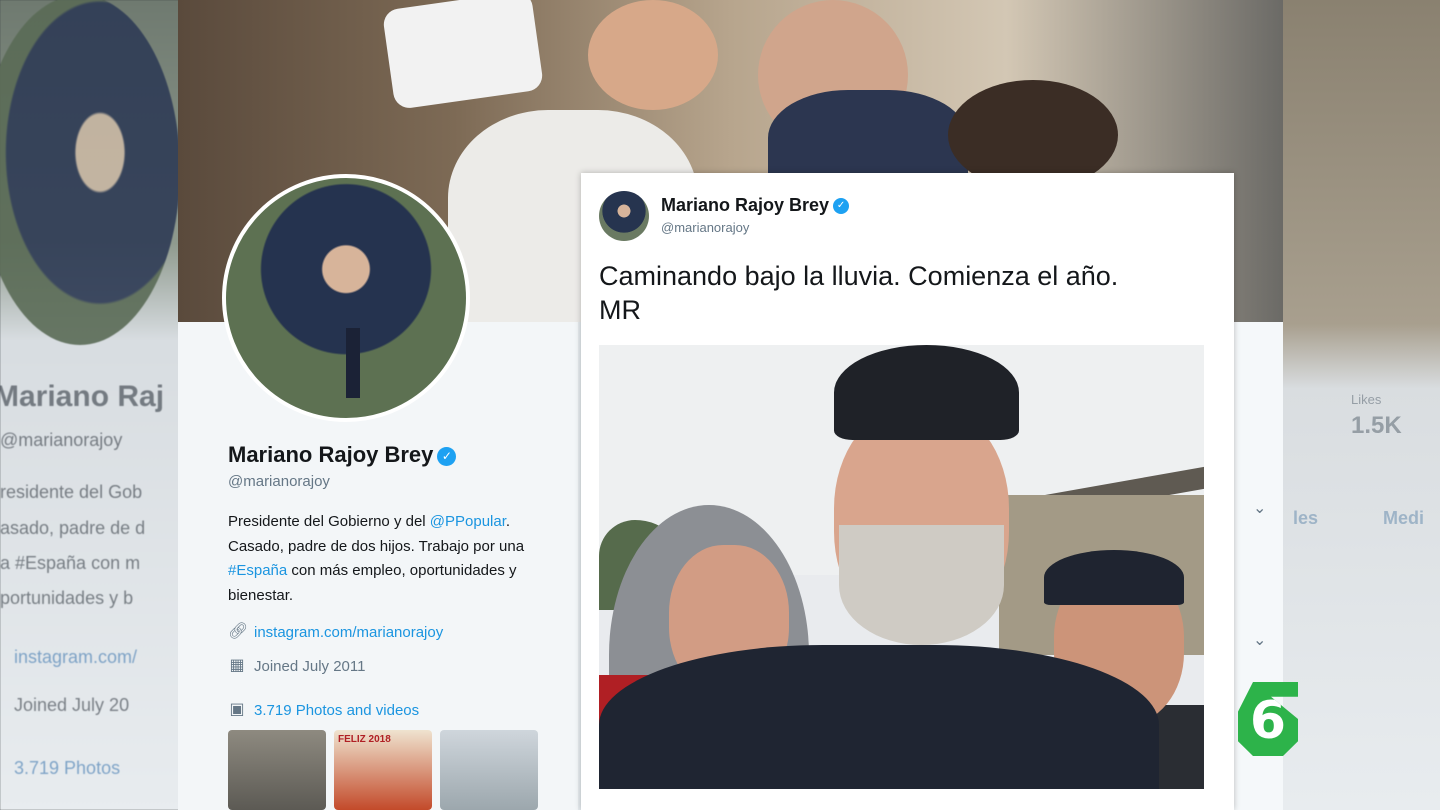 The width and height of the screenshot is (1440, 810). Describe the element at coordinates (72, 705) in the screenshot. I see `background-joined-text: Joined July 20` at that location.